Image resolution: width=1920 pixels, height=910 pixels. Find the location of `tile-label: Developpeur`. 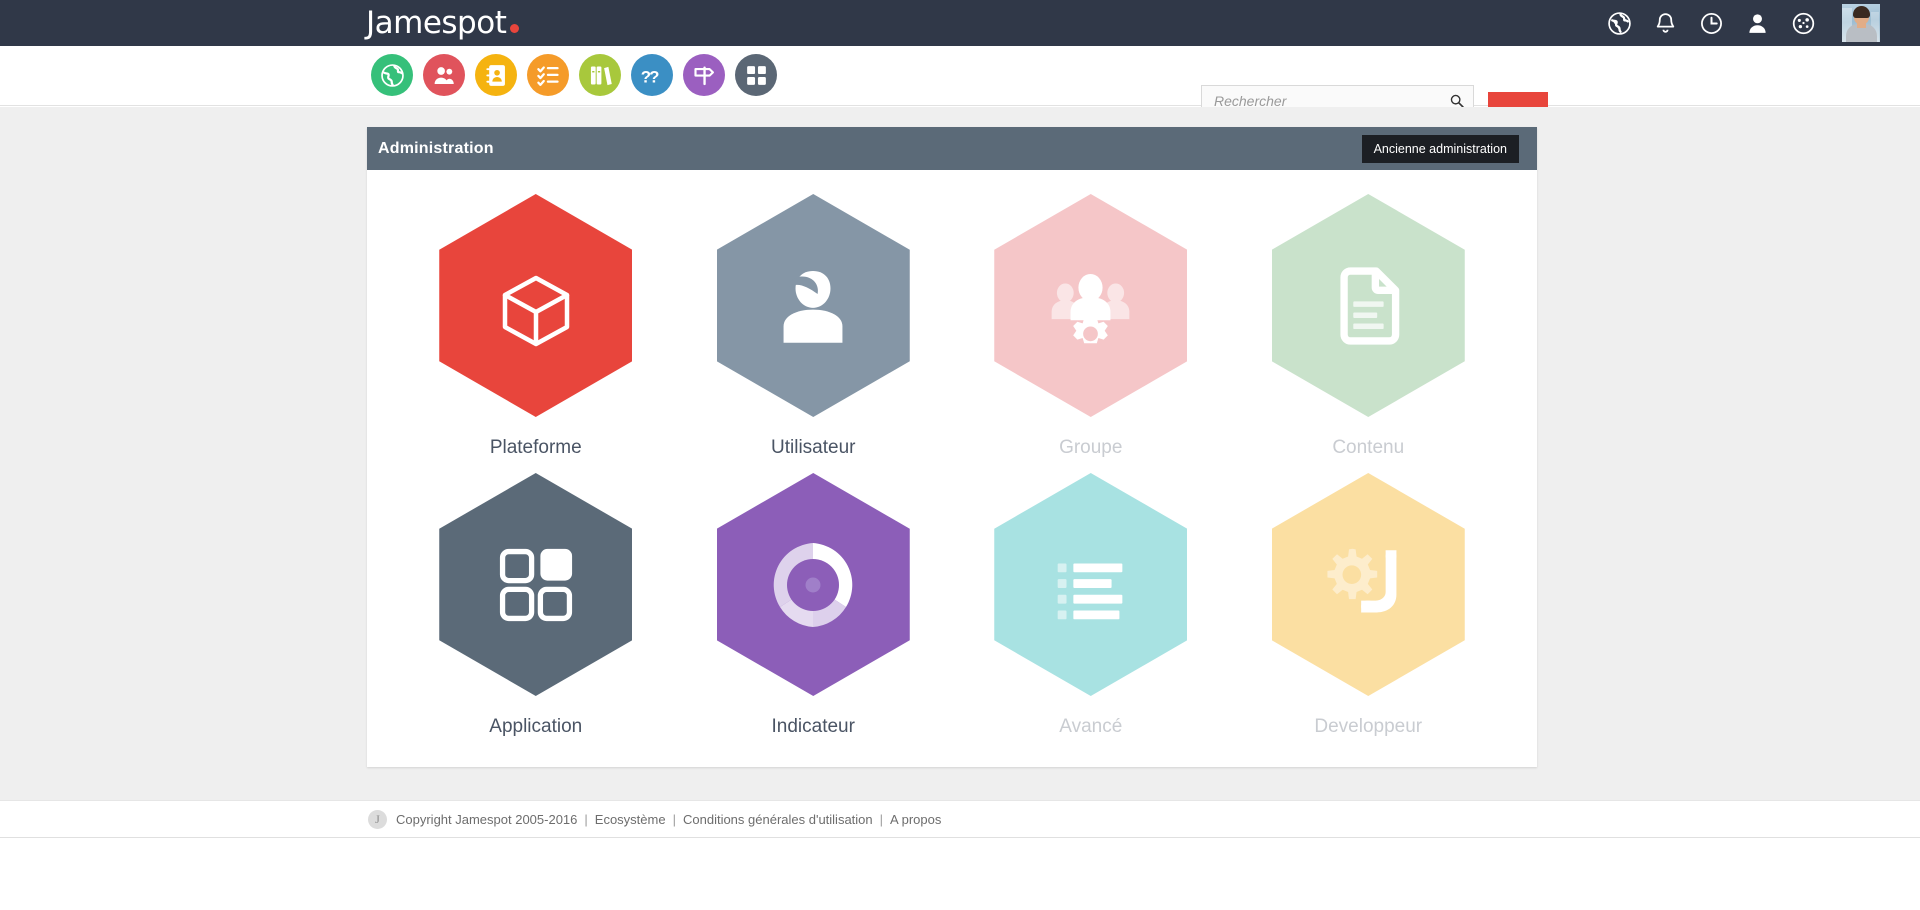

tile-label: Developpeur is located at coordinates (1368, 726).